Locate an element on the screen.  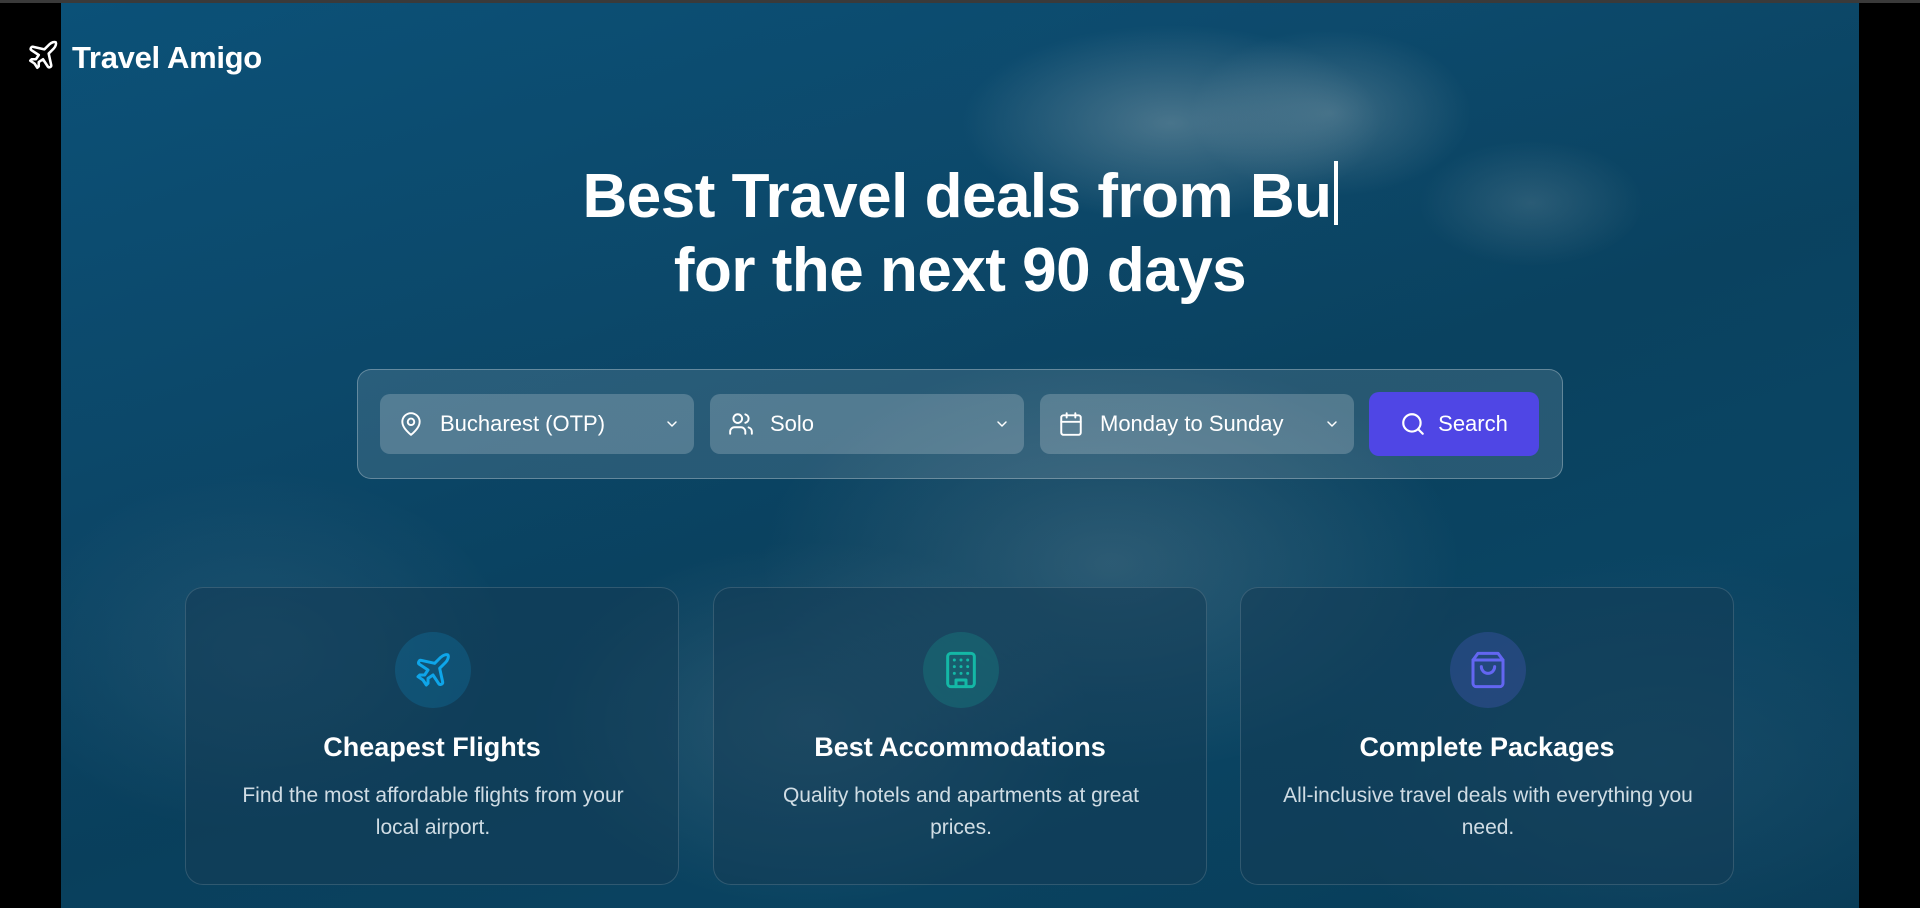
origin-select: Bucharest (OTP) is located at coordinates (537, 424).